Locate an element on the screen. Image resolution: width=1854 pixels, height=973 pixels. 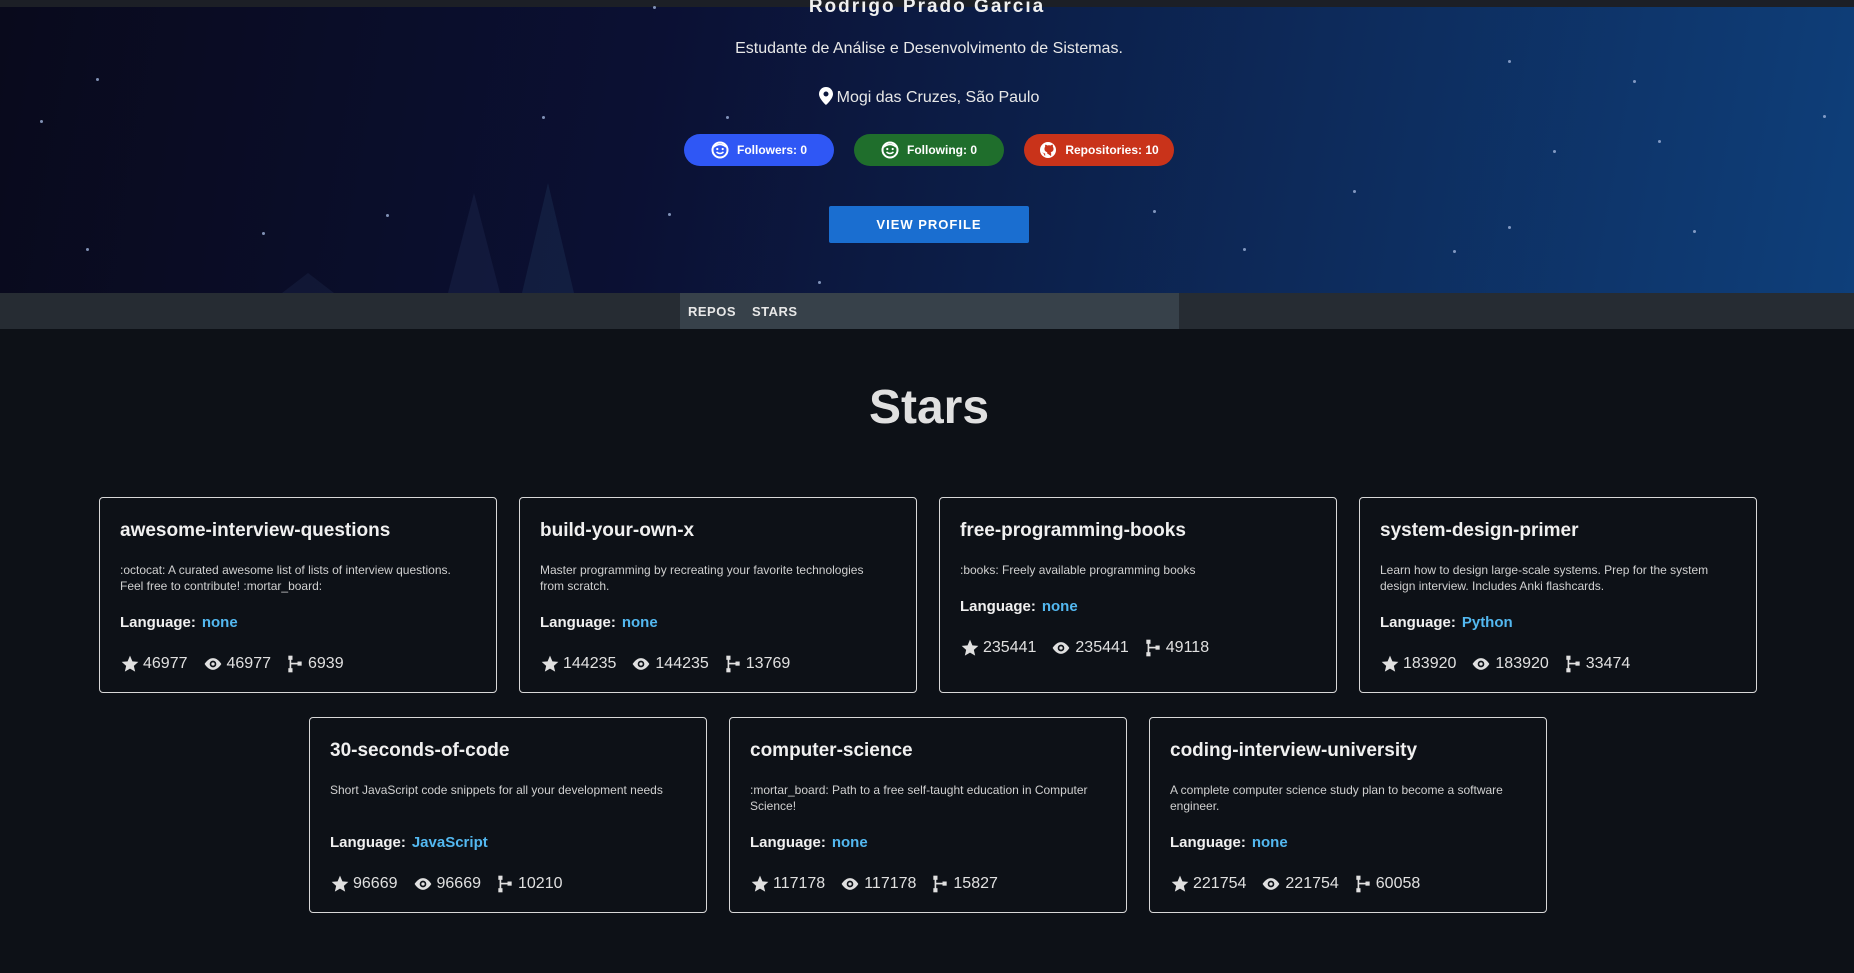
watchers-stat: 96669 is located at coordinates (446, 884).